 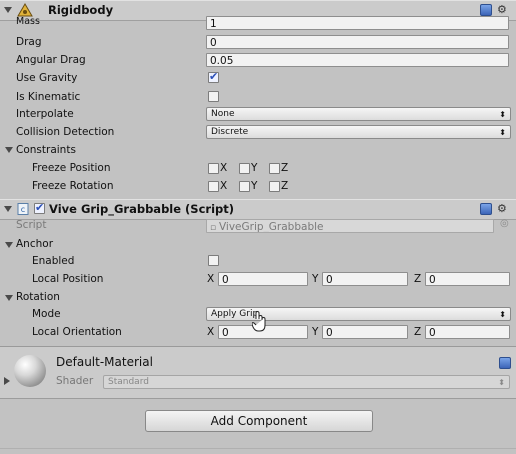 I want to click on use-gravity-checkbox, so click(x=213, y=76).